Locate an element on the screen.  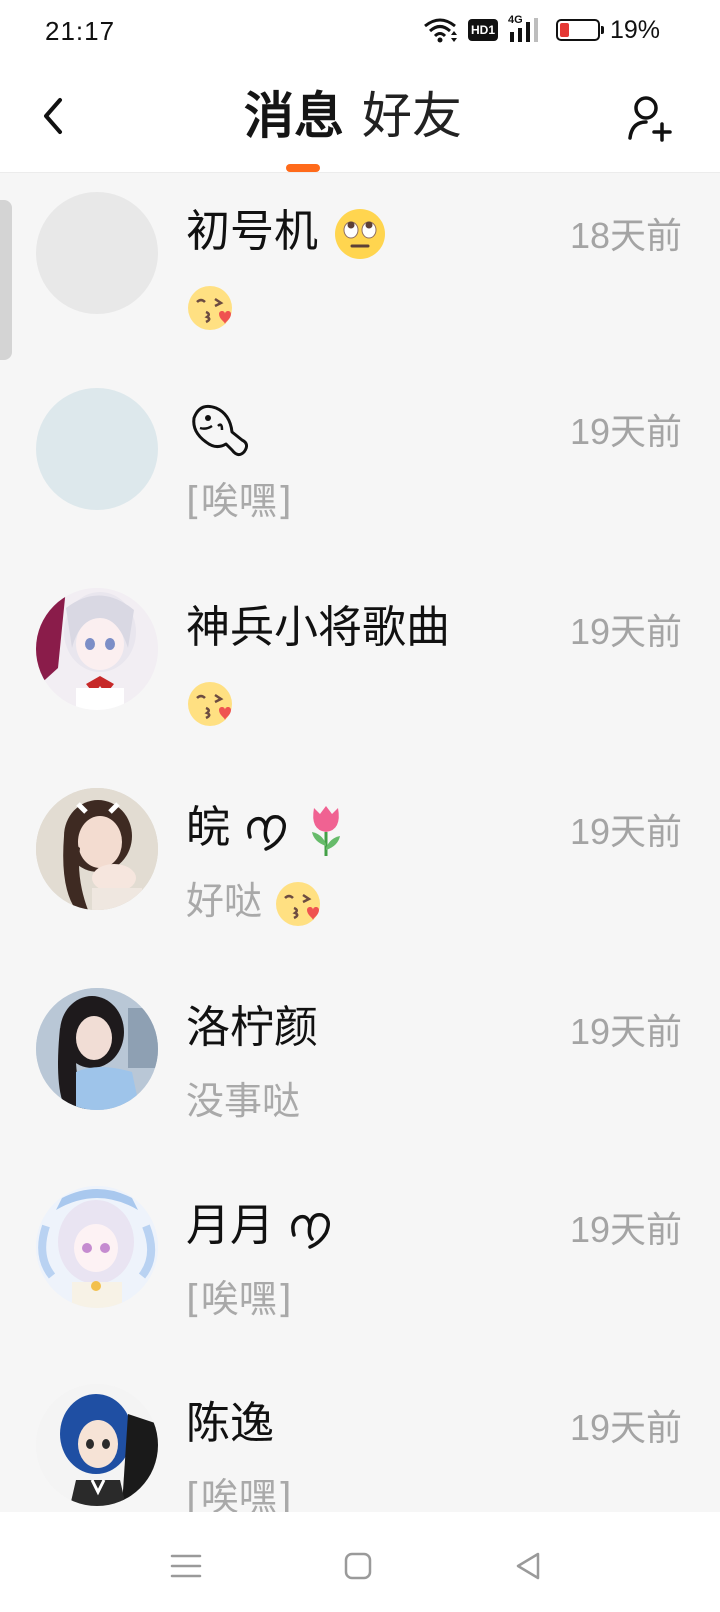
eye-roll-emoji-icon is located at coordinates (360, 234).